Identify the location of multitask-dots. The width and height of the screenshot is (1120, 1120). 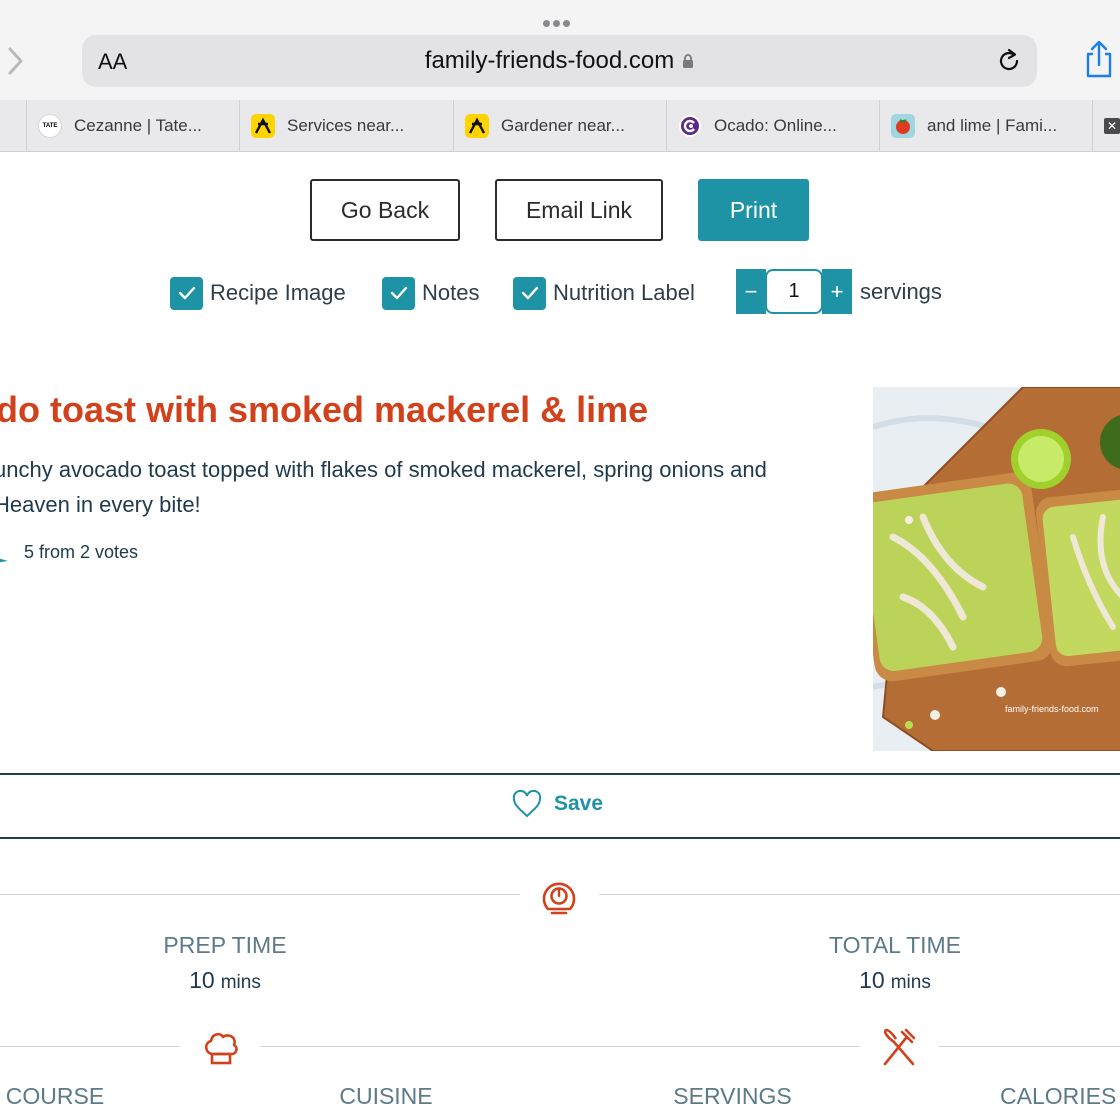
(560, 20).